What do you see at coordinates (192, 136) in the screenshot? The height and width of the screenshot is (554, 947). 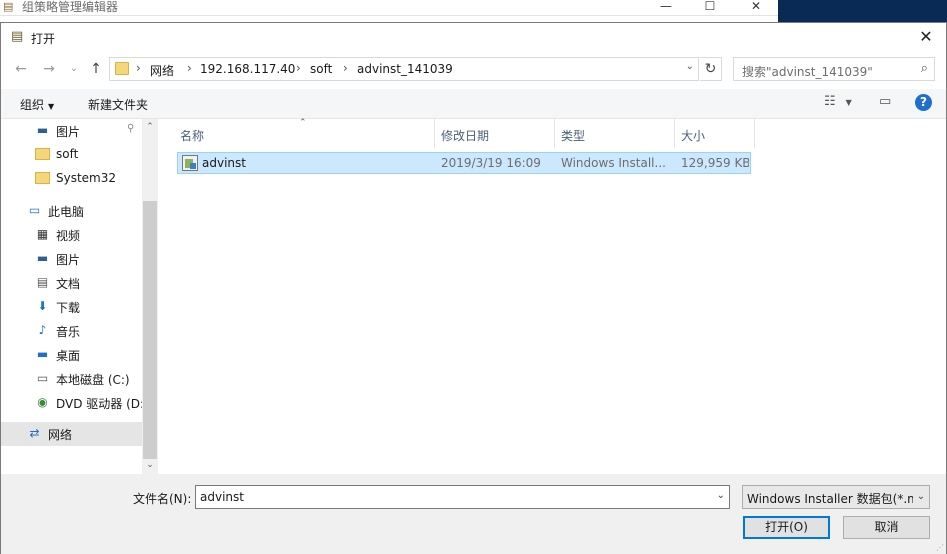 I see `column-header-label: 名称` at bounding box center [192, 136].